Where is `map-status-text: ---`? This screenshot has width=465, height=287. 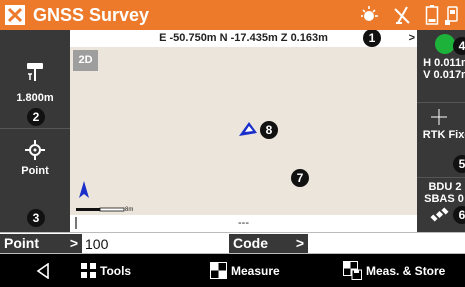
map-status-text: --- is located at coordinates (243, 223).